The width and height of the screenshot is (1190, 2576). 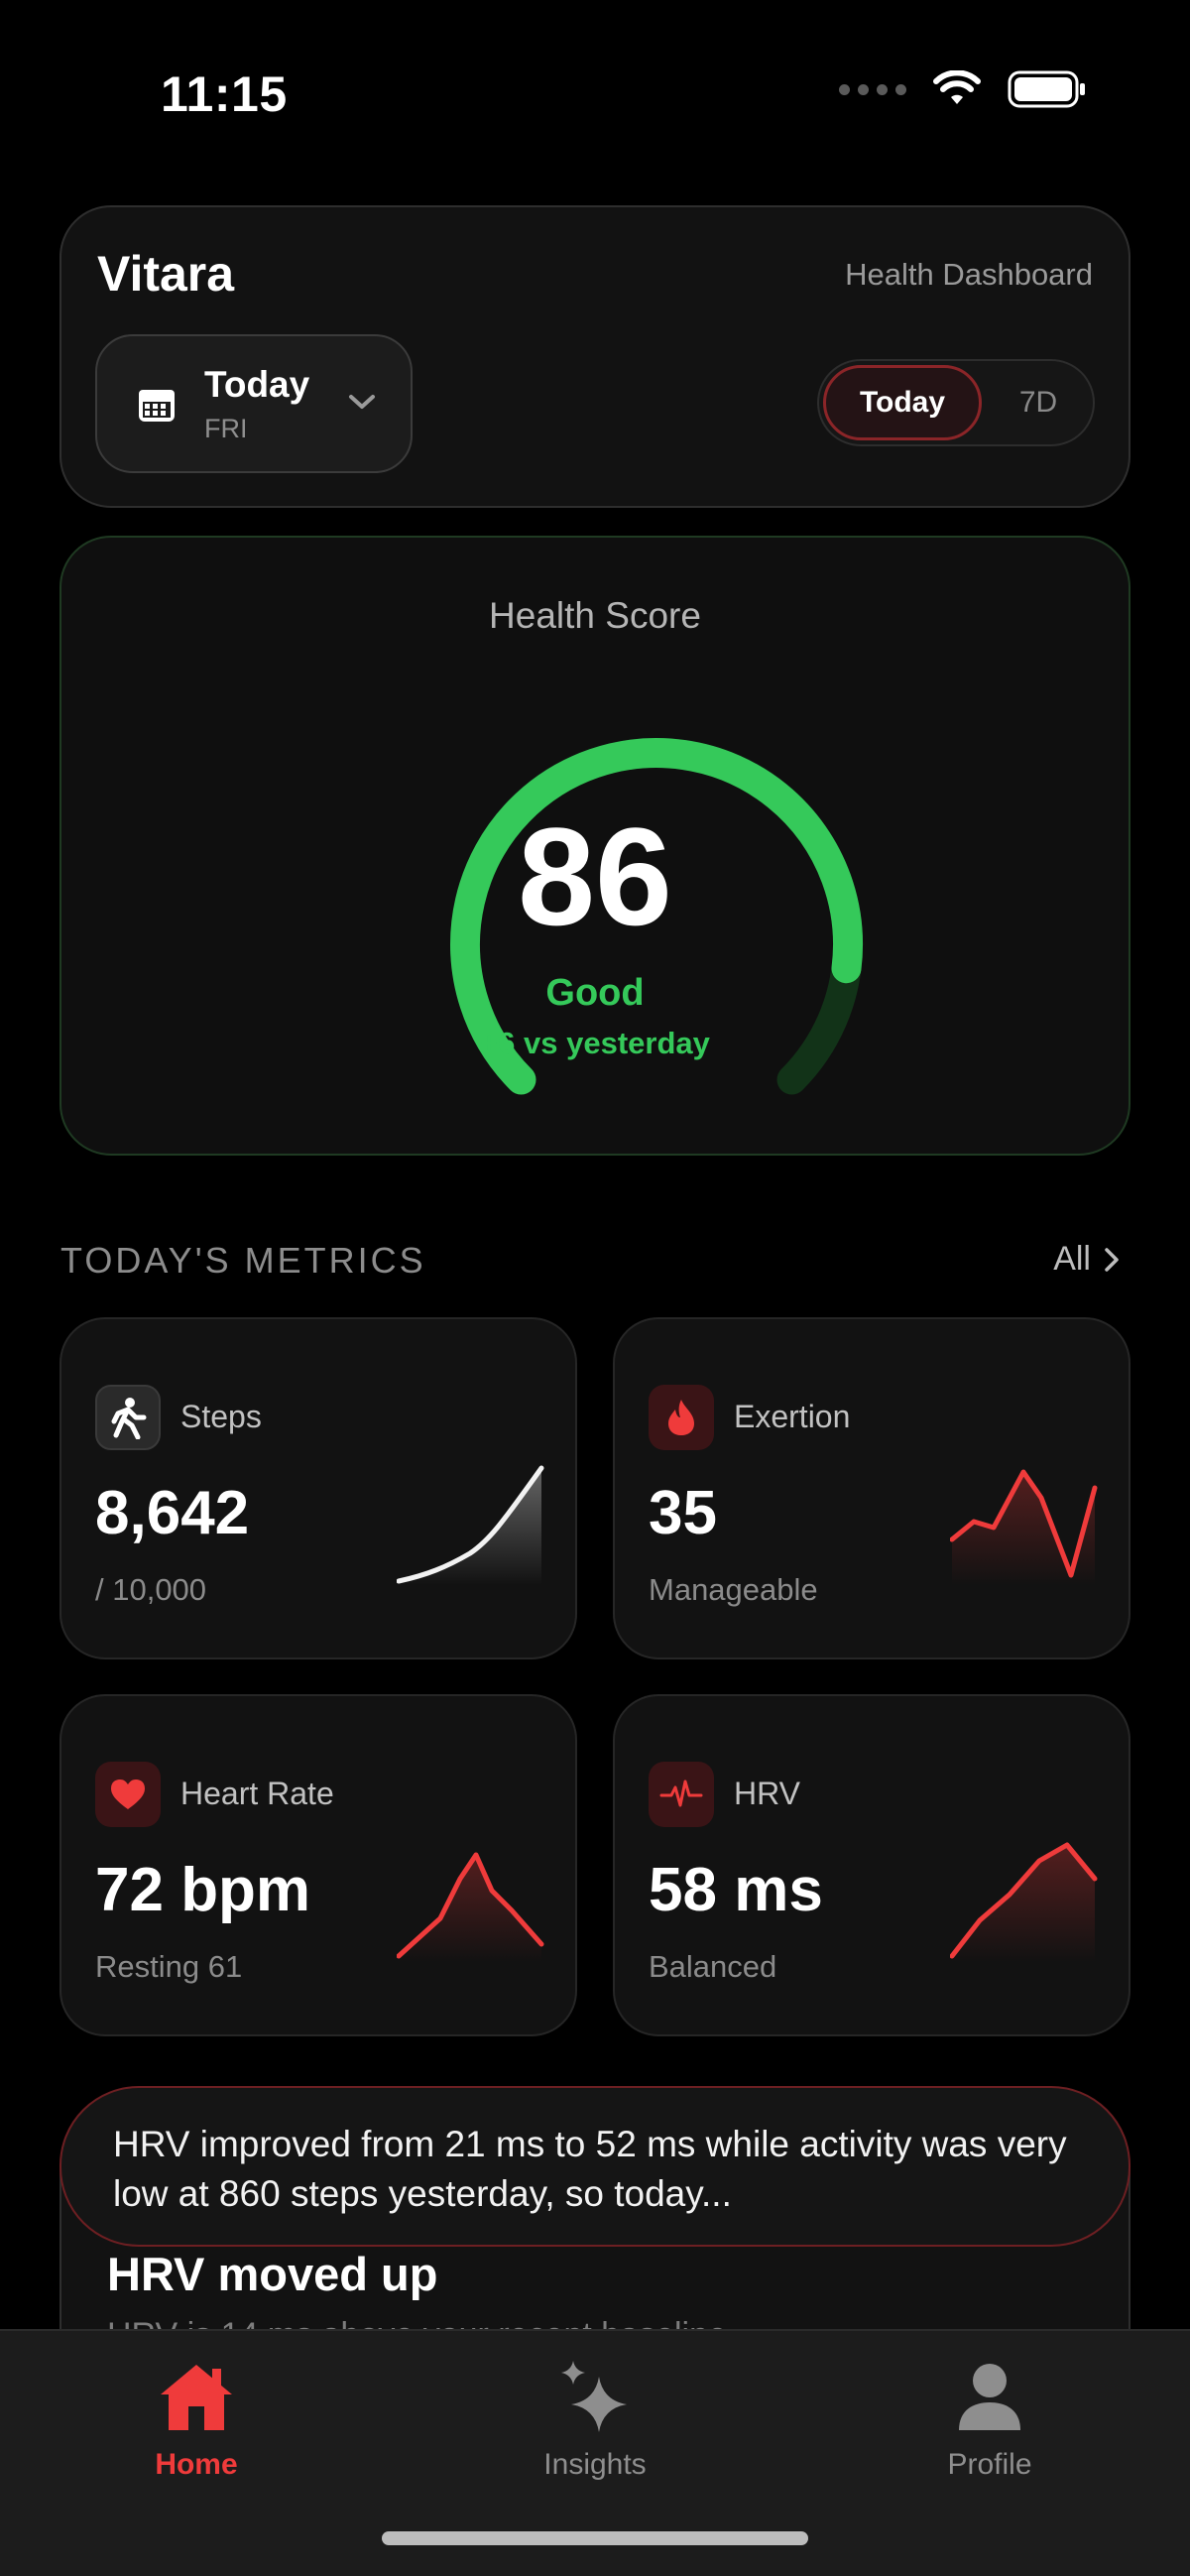 What do you see at coordinates (1024, 1527) in the screenshot?
I see `exertion-sparkline` at bounding box center [1024, 1527].